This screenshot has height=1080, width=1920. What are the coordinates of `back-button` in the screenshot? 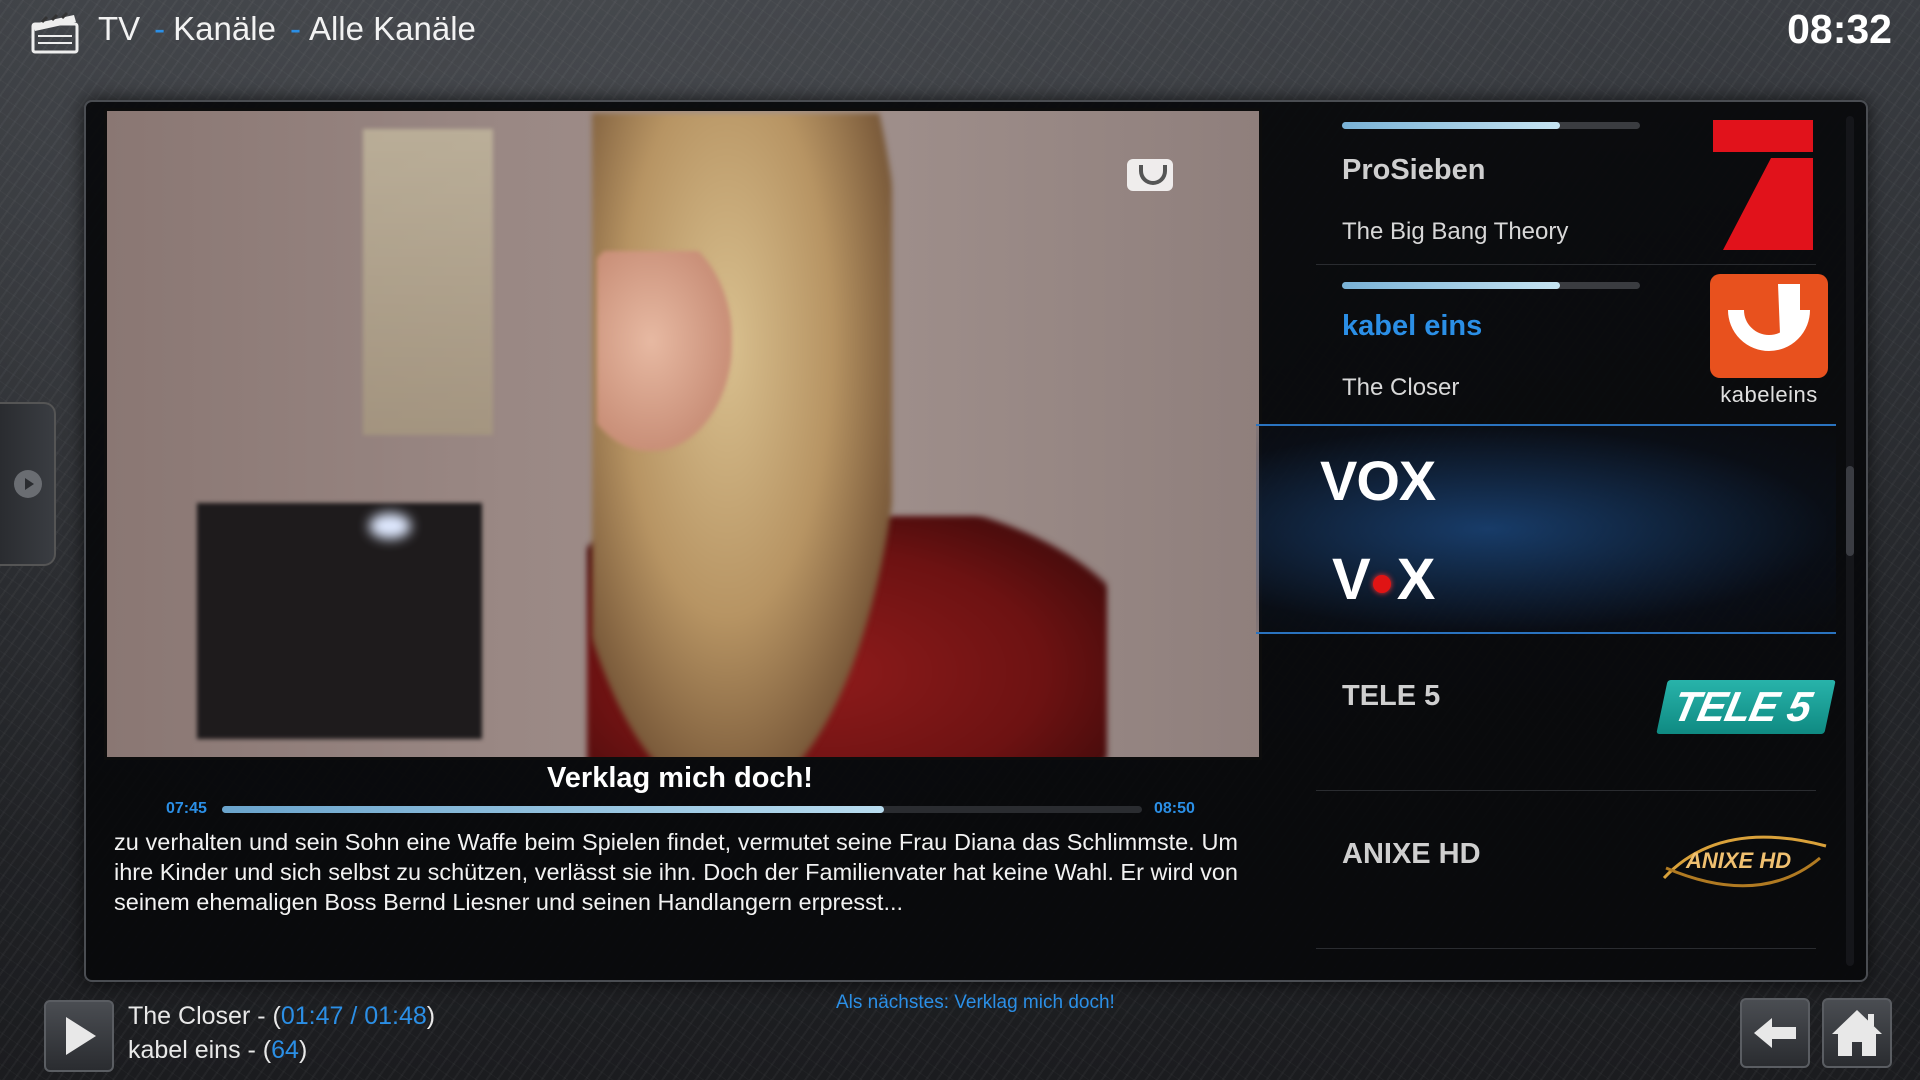 It's located at (1775, 1033).